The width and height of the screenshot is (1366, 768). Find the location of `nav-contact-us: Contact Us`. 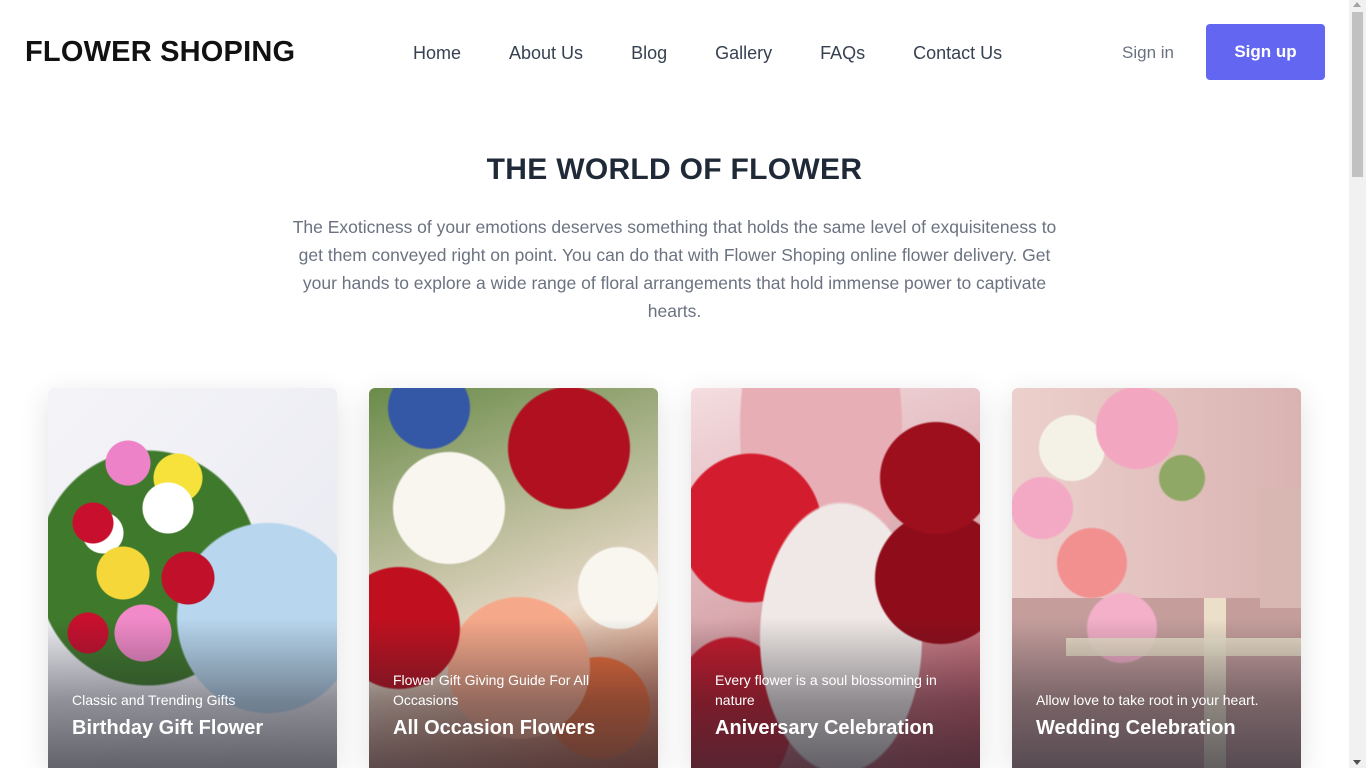

nav-contact-us: Contact Us is located at coordinates (957, 53).